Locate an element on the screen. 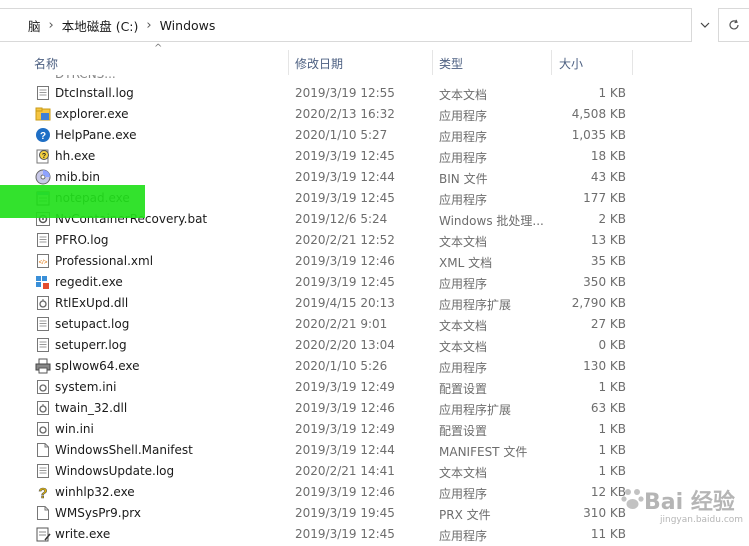  address-bar: 脑 › 本地磁盘 (C:) › Windows is located at coordinates (346, 25).